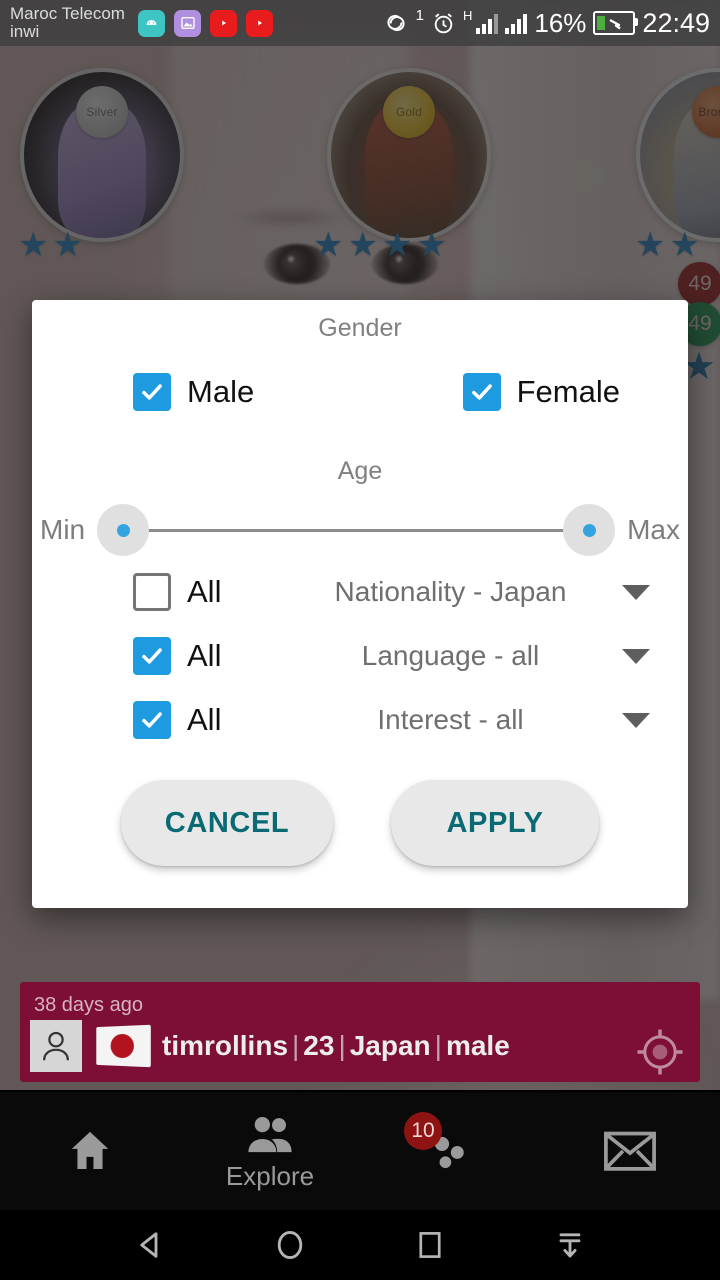 The height and width of the screenshot is (1280, 720). I want to click on nav-item-explore: Explore, so click(270, 1151).